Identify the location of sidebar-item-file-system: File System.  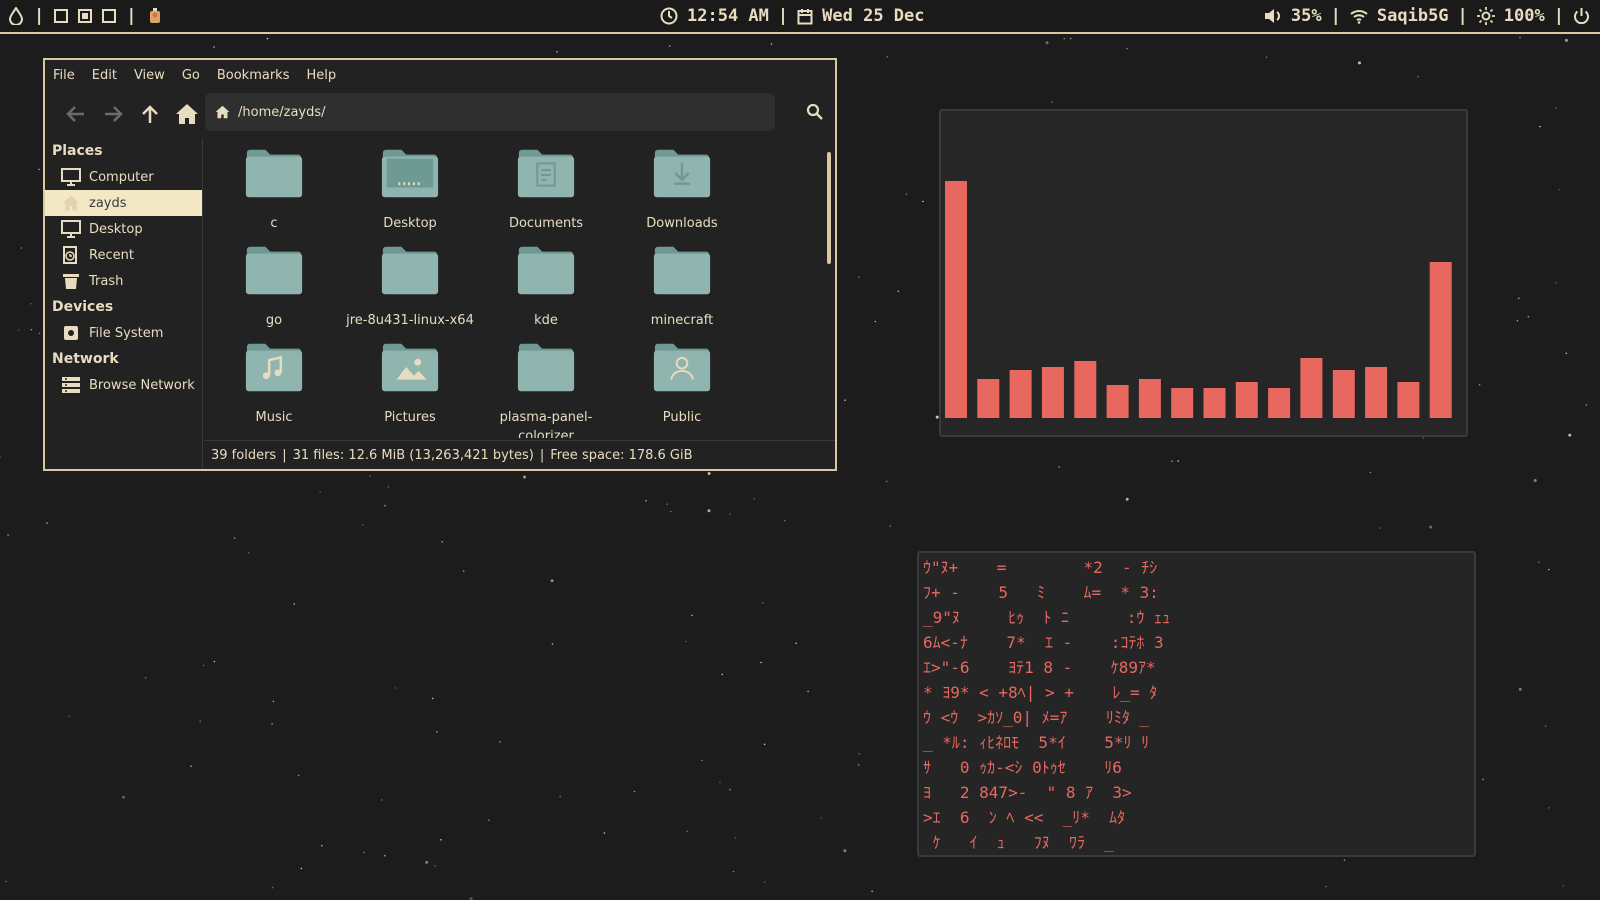
(123, 333).